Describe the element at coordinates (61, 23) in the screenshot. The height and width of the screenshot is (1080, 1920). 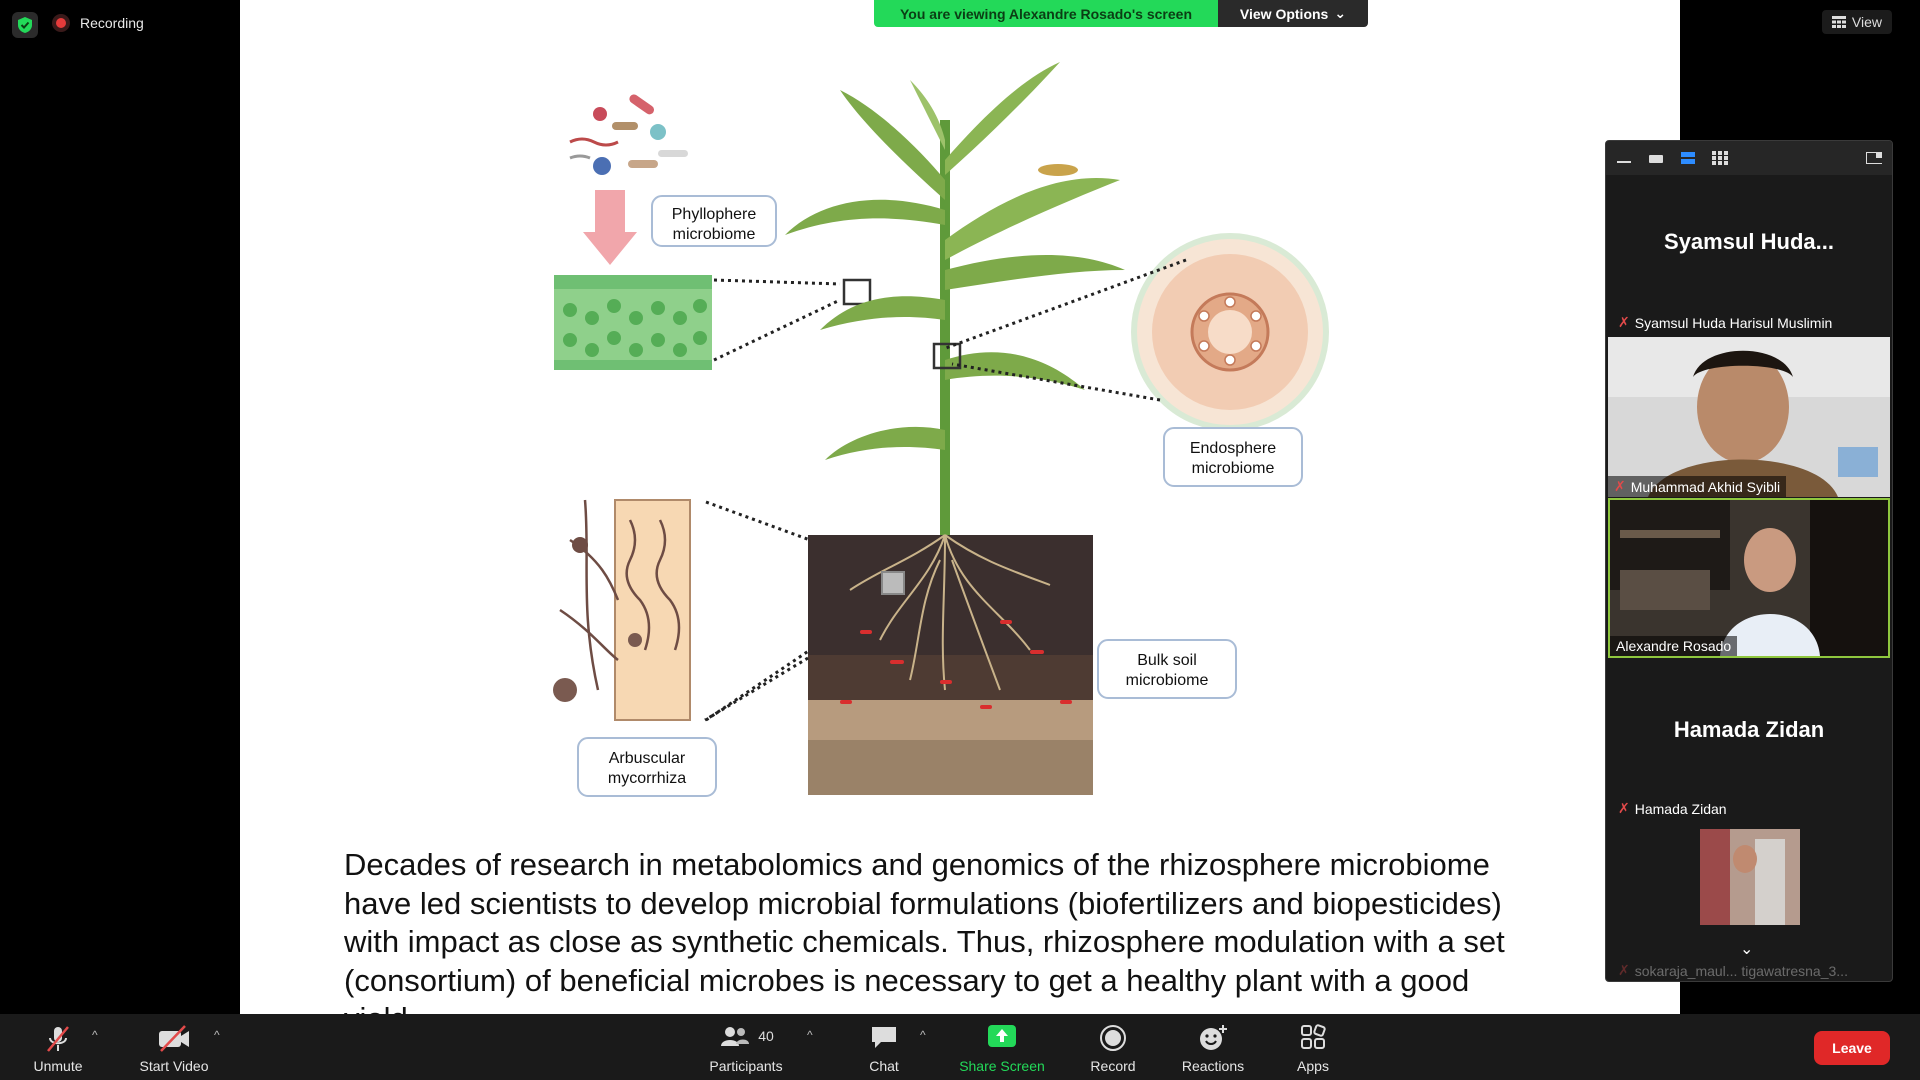
I see `recording-dot-icon` at that location.